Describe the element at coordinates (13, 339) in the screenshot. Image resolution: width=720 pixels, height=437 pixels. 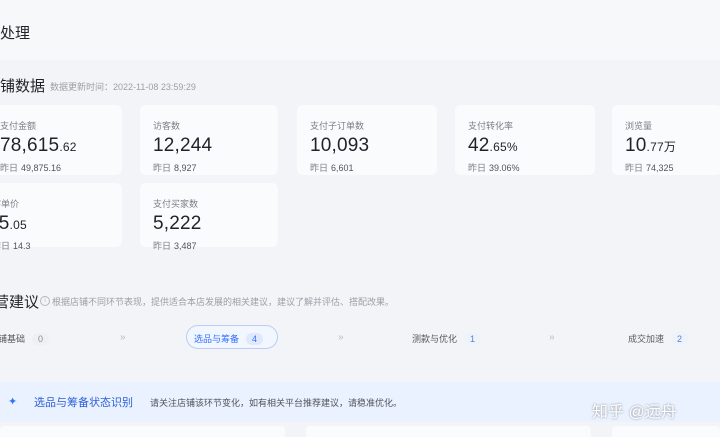
I see `step-label: 铺基础` at that location.